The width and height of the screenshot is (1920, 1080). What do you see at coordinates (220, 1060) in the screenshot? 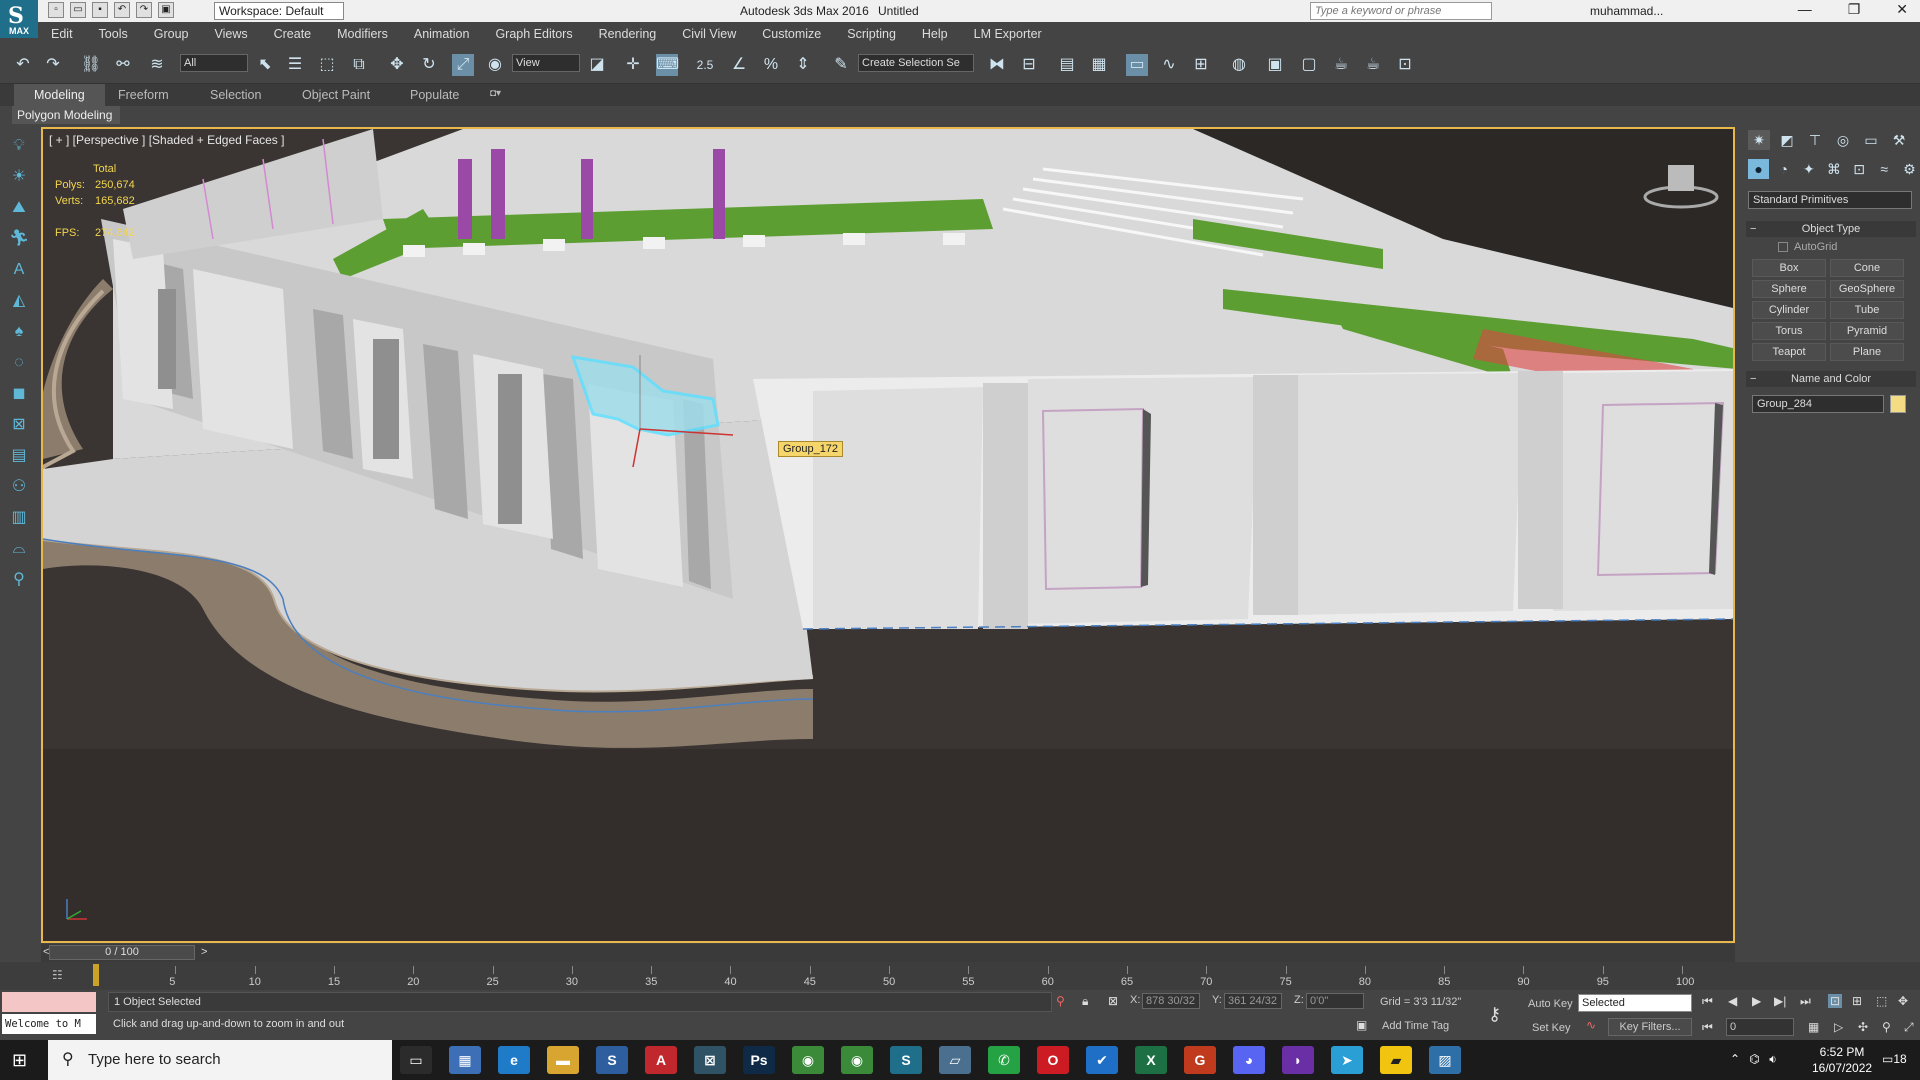
I see `taskbar-search: ⚲ Type here to search` at bounding box center [220, 1060].